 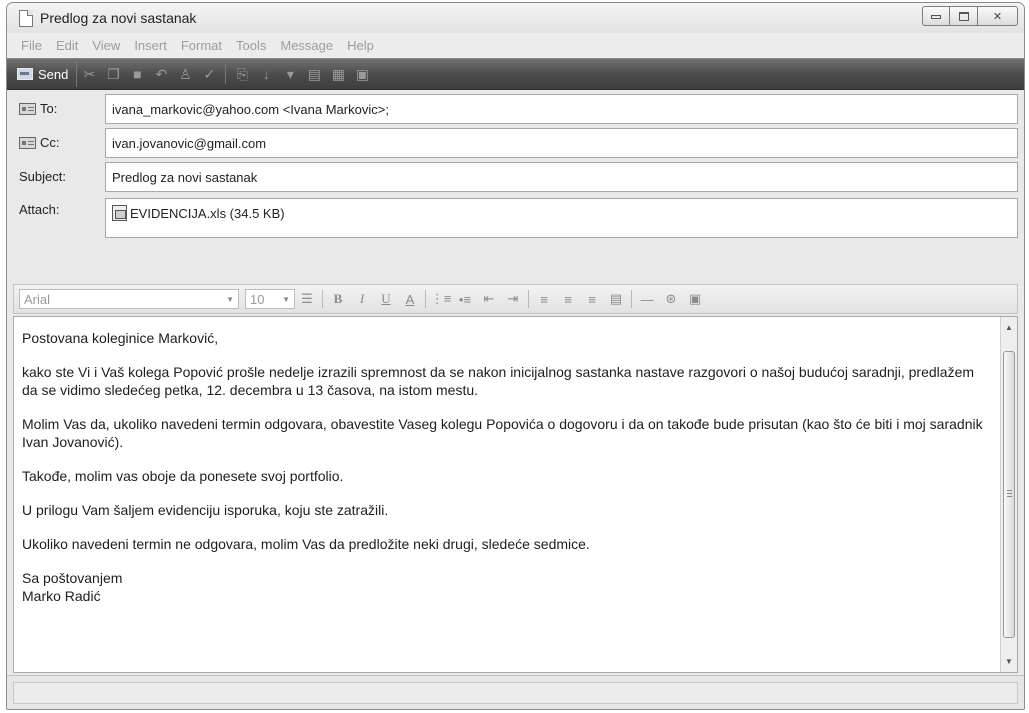 I want to click on align-center-icon: ≡, so click(x=568, y=299).